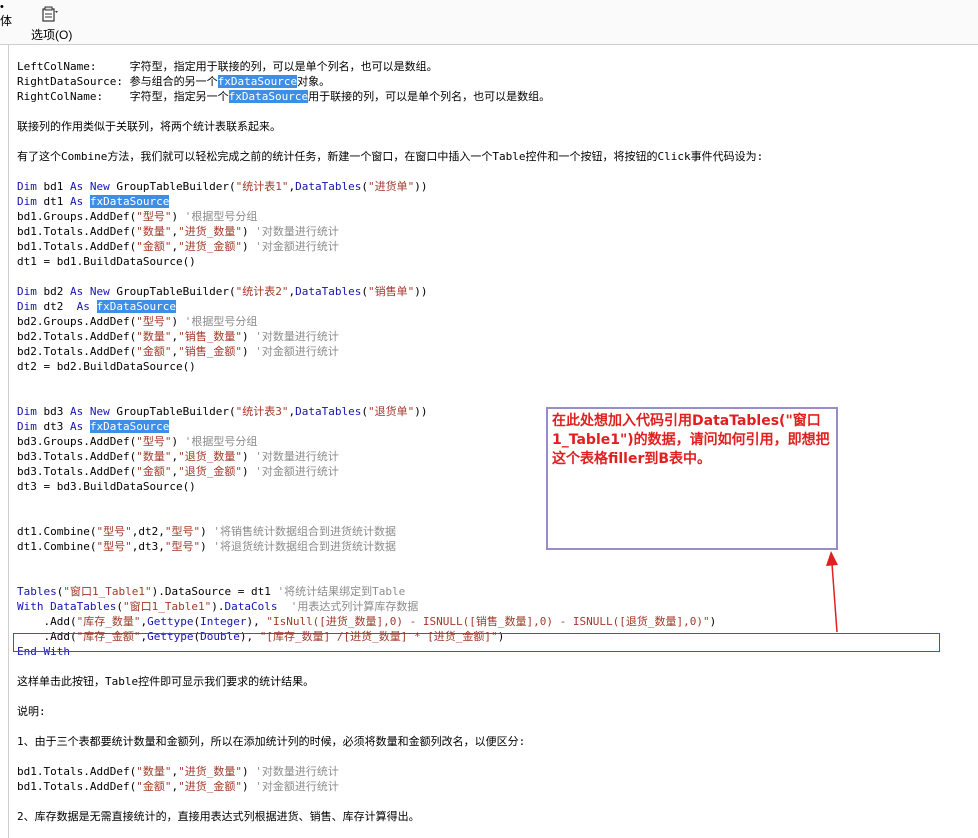 This screenshot has width=978, height=838. I want to click on code-string: "统计表2", so click(262, 291).